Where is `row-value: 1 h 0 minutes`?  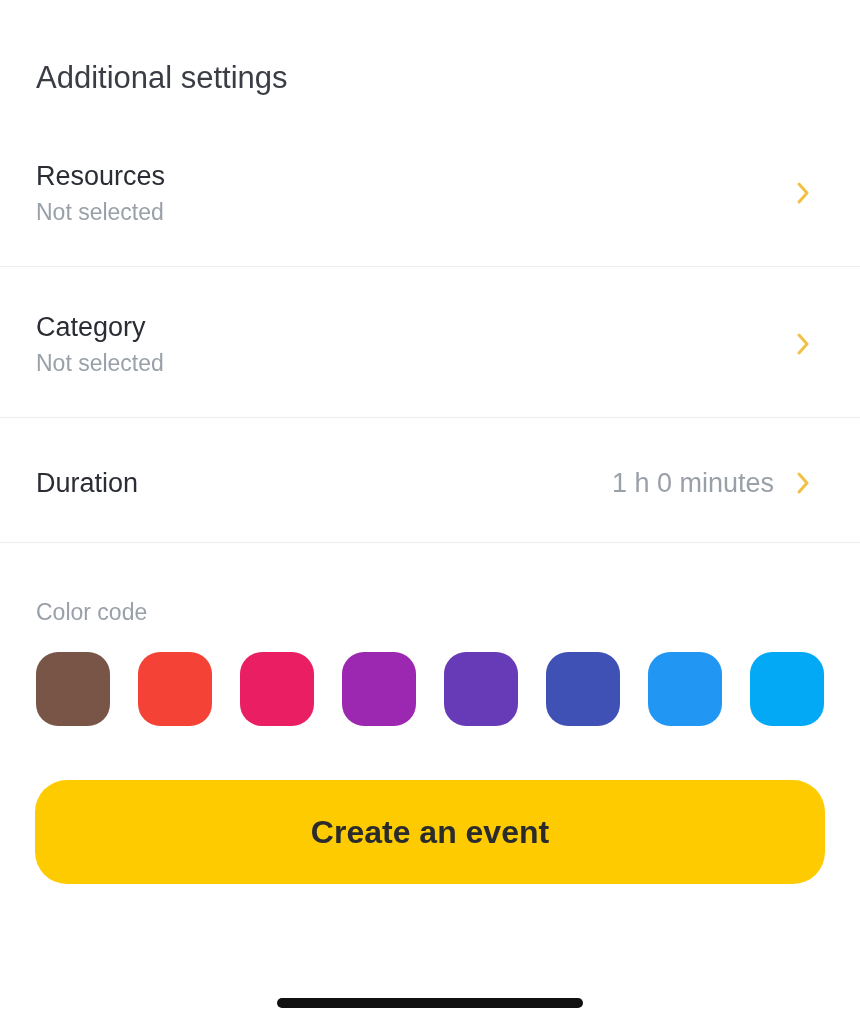
row-value: 1 h 0 minutes is located at coordinates (692, 483).